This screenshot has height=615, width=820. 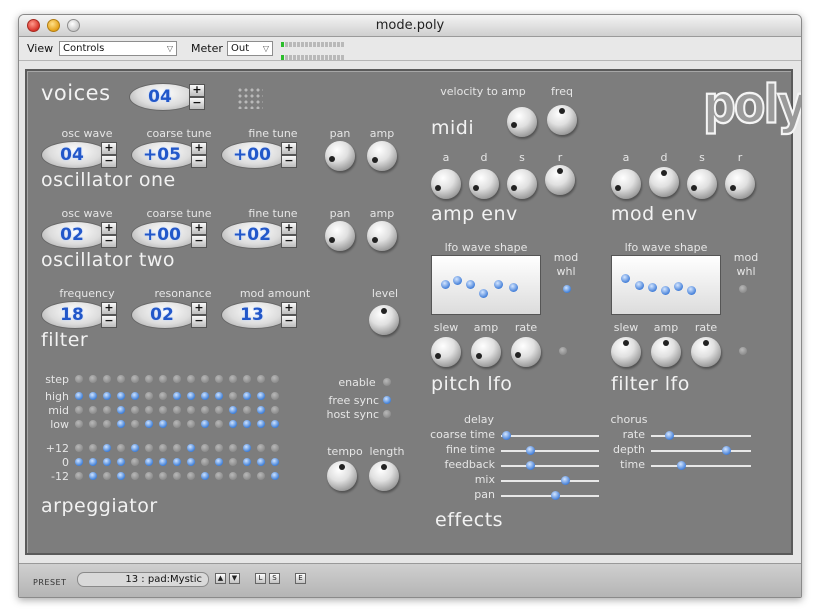 What do you see at coordinates (666, 285) in the screenshot?
I see `filter-lfo-wave-shape` at bounding box center [666, 285].